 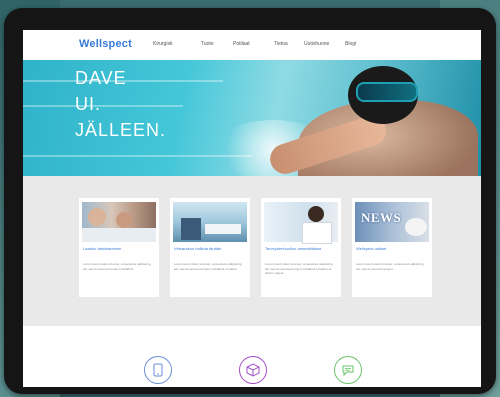 What do you see at coordinates (348, 370) in the screenshot?
I see `chat-icon` at bounding box center [348, 370].